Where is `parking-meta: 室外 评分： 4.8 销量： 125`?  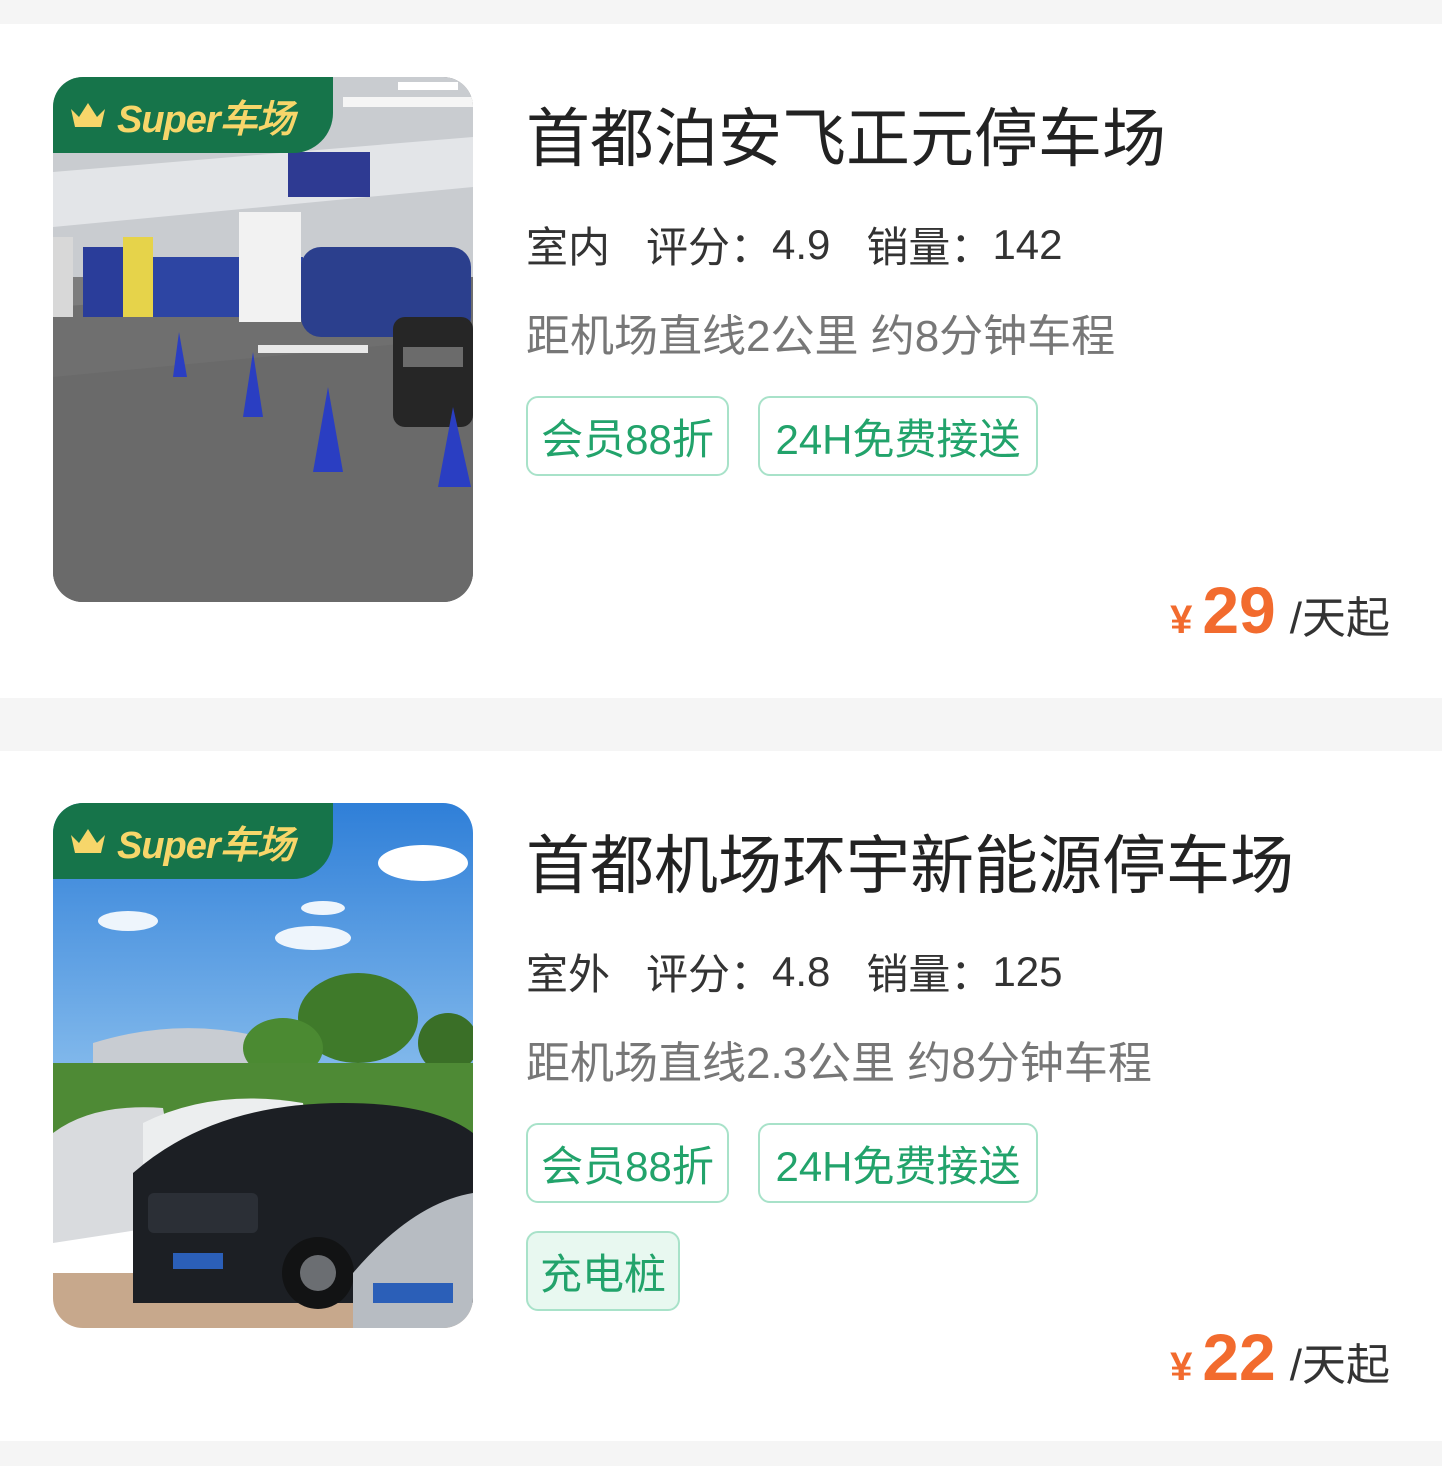
parking-meta: 室外 评分： 4.8 销量： 125 is located at coordinates (793, 974).